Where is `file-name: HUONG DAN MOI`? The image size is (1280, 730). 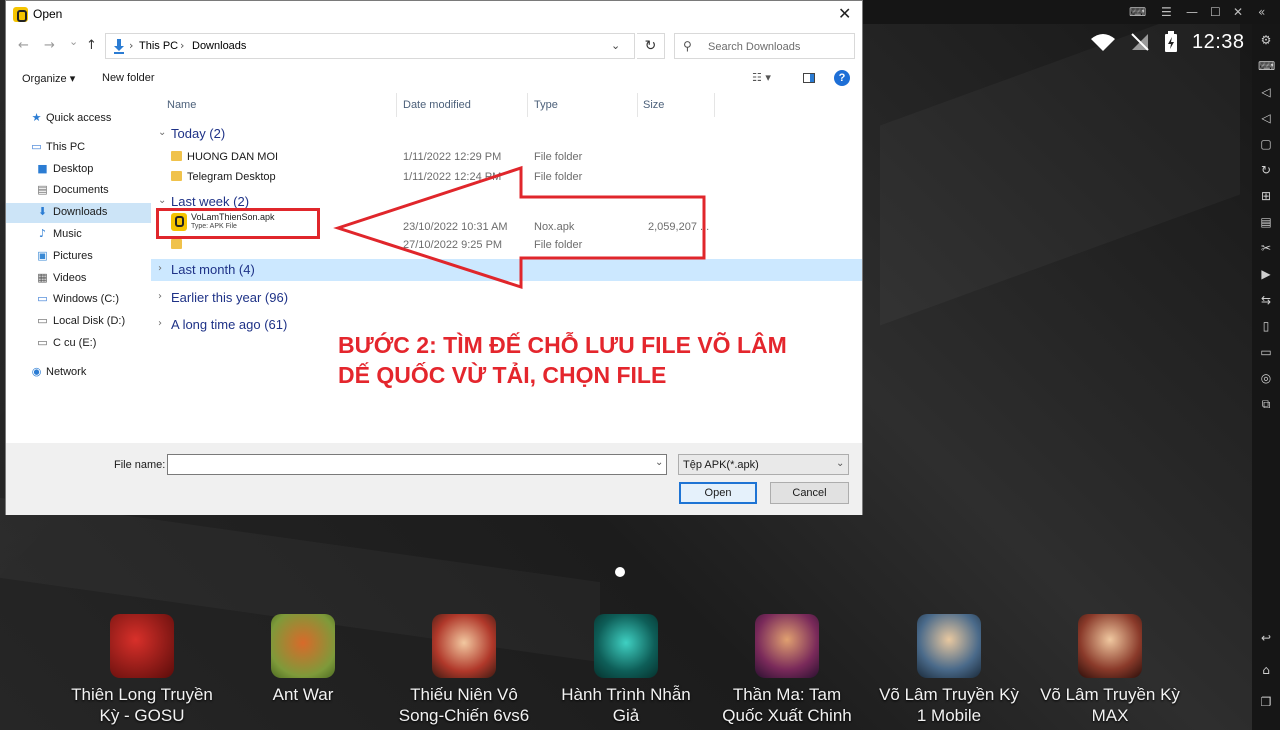 file-name: HUONG DAN MOI is located at coordinates (233, 157).